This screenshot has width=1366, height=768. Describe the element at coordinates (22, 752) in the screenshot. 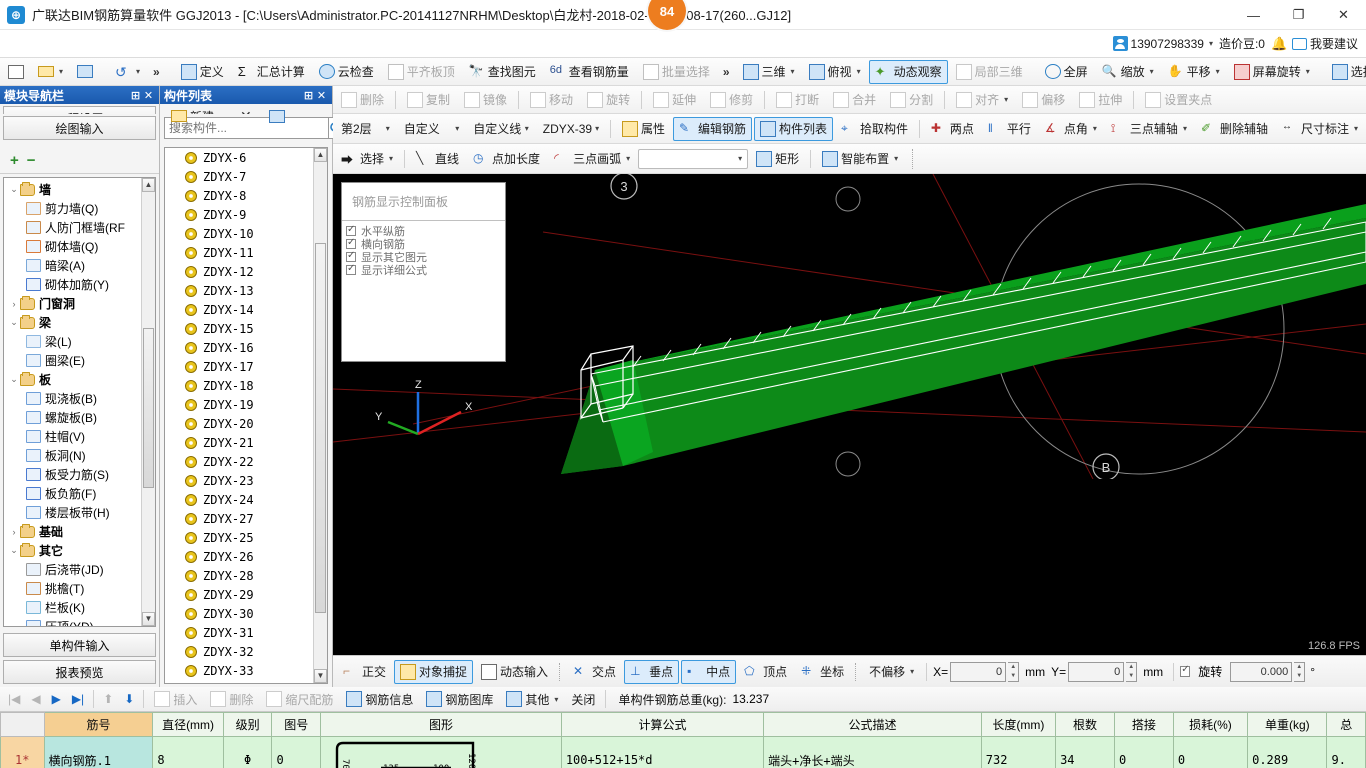

I see `cell-index: 1*` at that location.